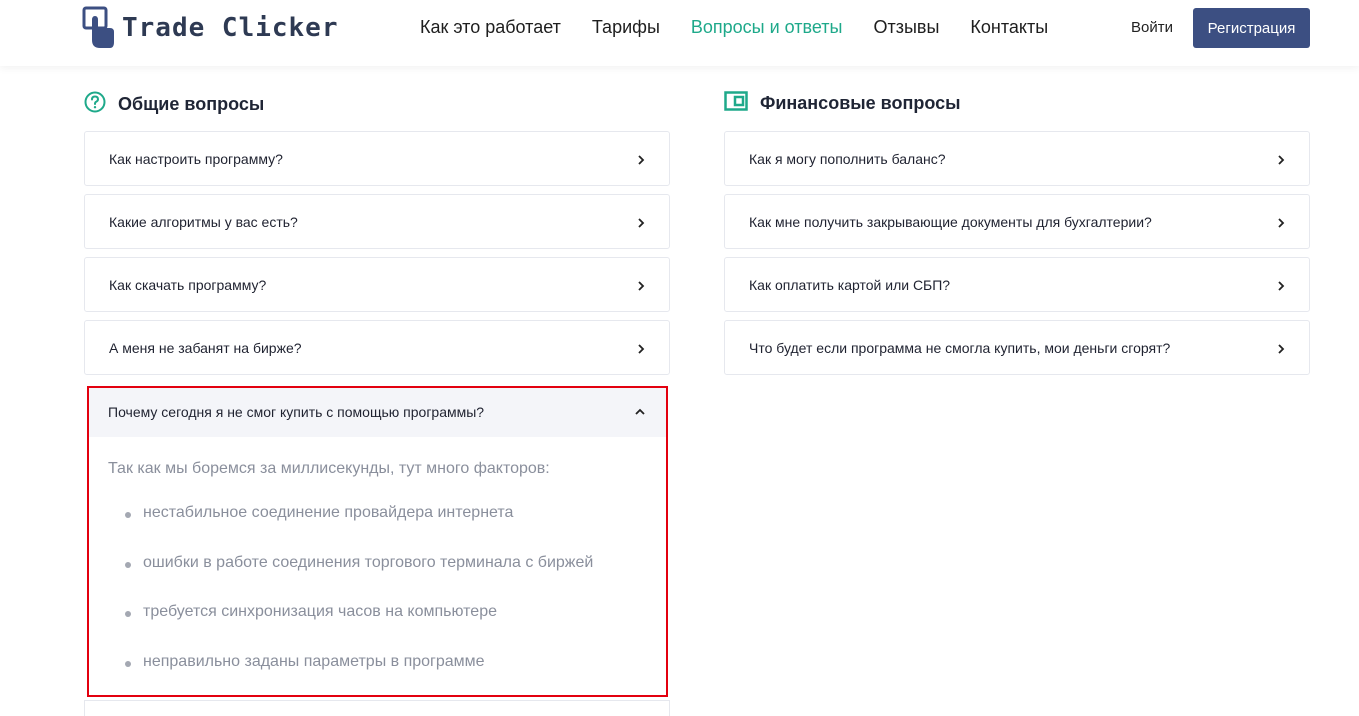  What do you see at coordinates (205, 347) in the screenshot?
I see `faq-question: А меня не забанят на бирже?` at bounding box center [205, 347].